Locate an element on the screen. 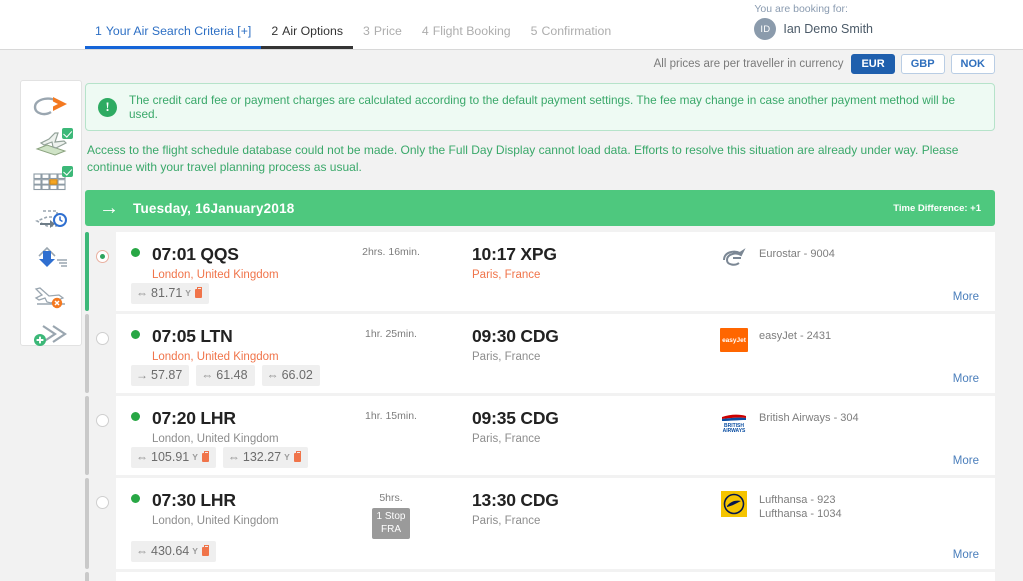 Image resolution: width=1023 pixels, height=581 pixels. step-your-air-search-criteria: 1 Your Air Search Criteria [+] is located at coordinates (173, 36).